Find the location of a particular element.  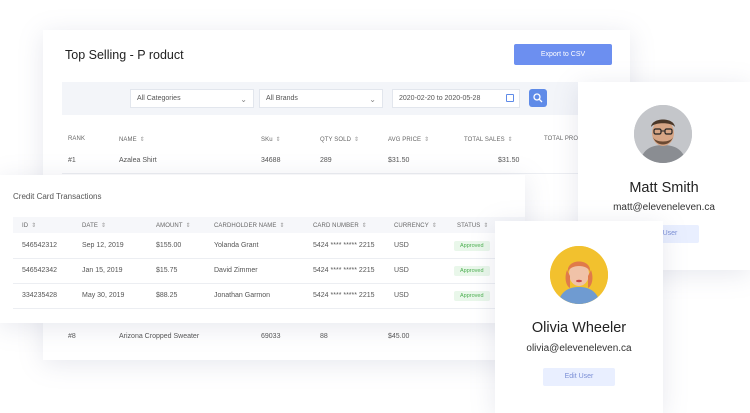

search-button is located at coordinates (538, 98).